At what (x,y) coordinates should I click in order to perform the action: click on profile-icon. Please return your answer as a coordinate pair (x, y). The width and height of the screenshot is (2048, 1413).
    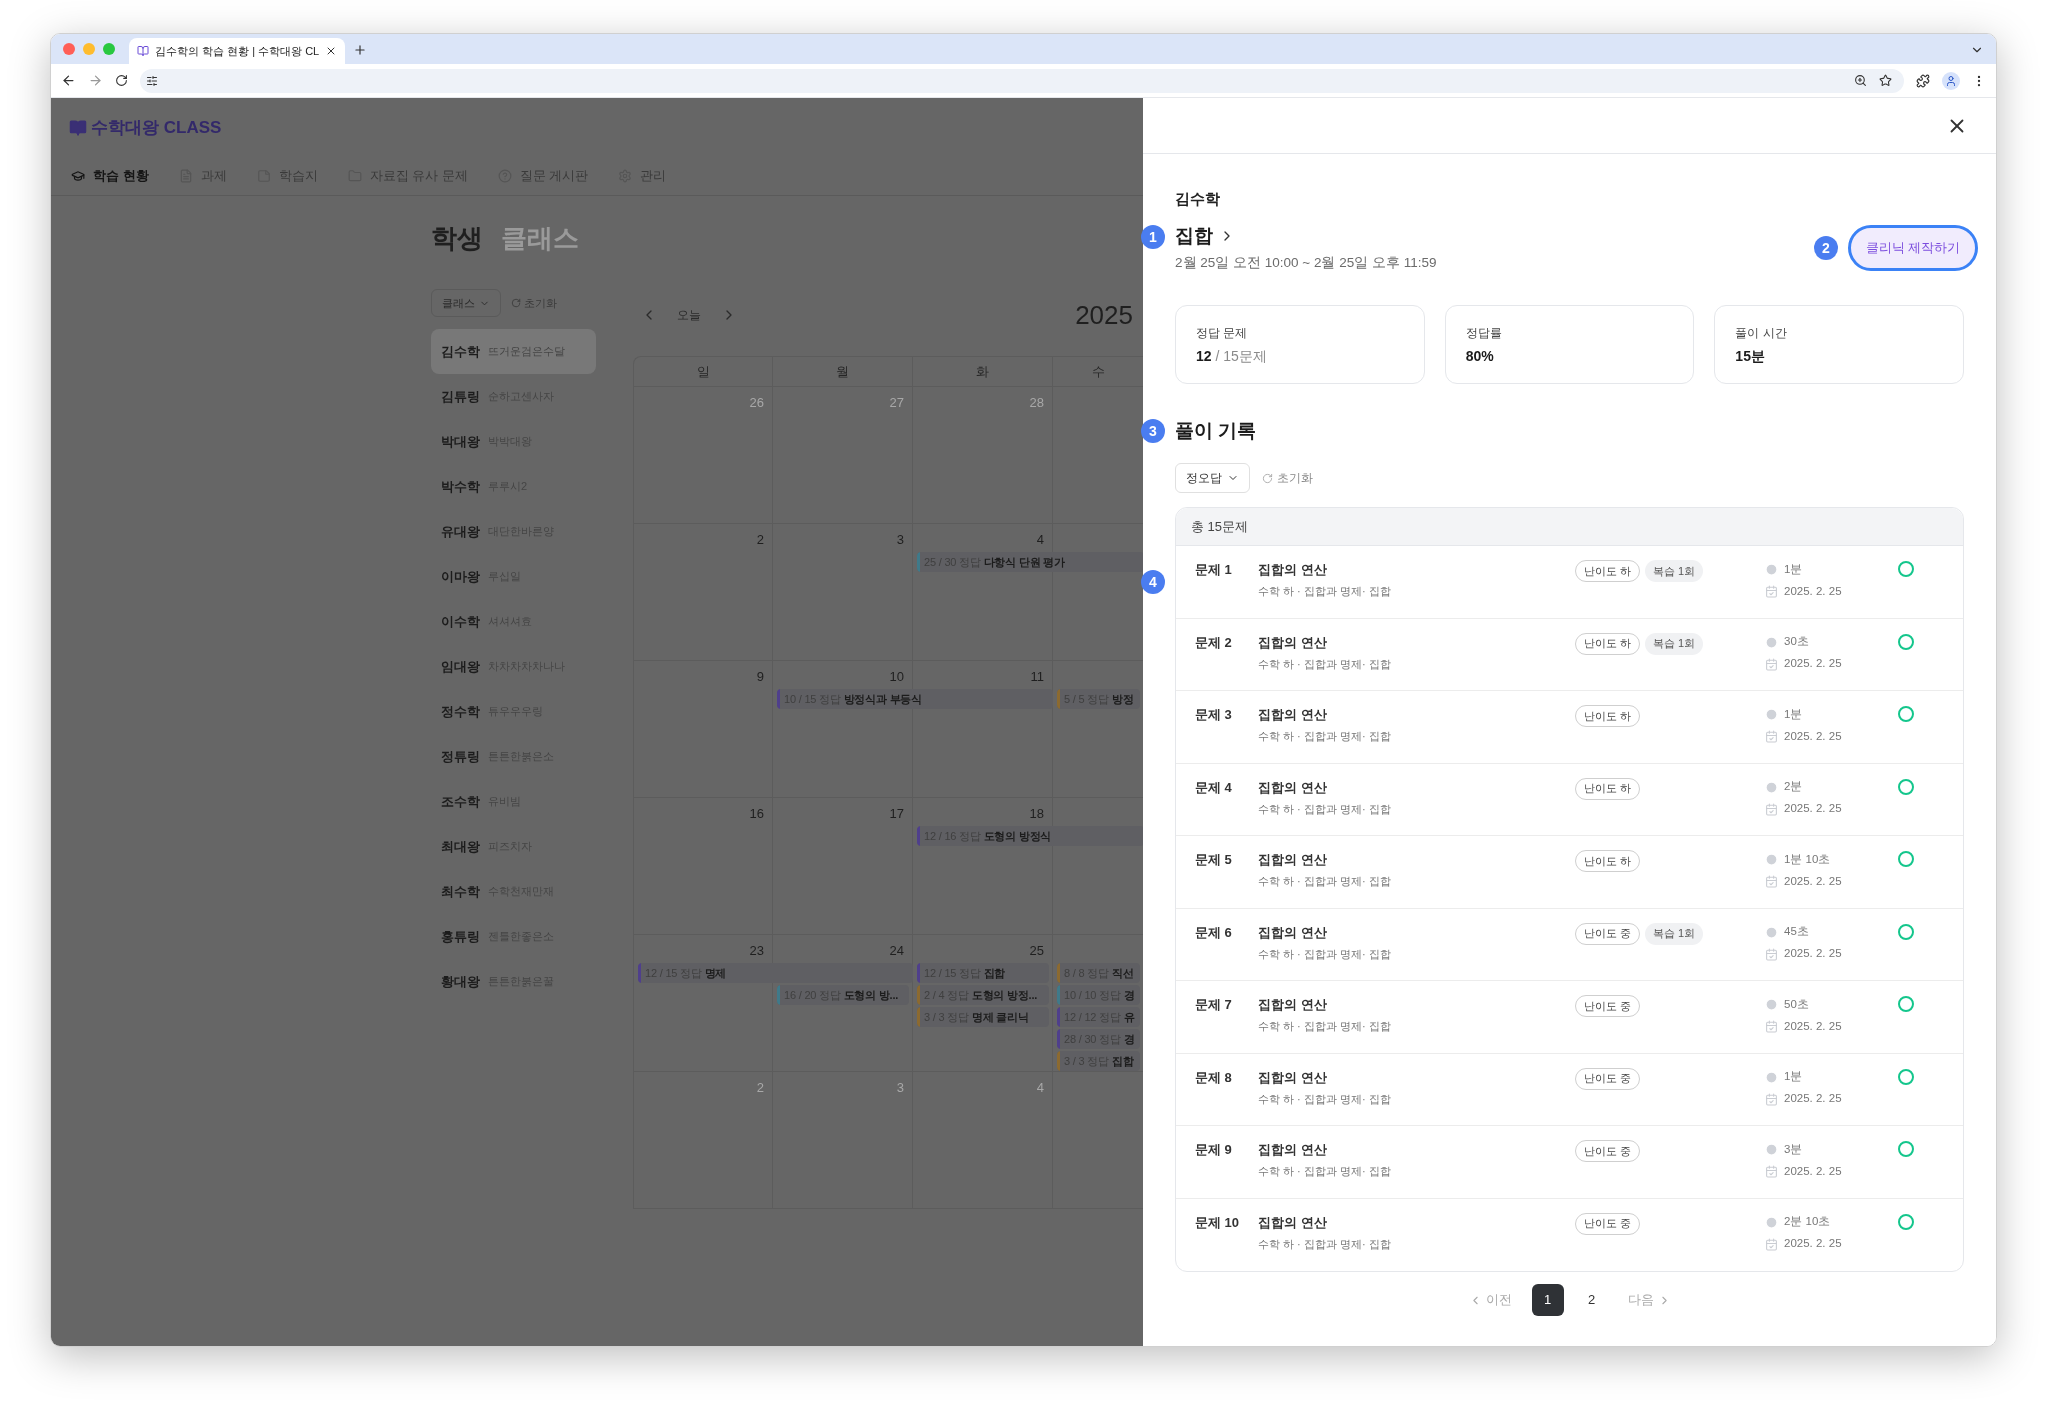
    Looking at the image, I should click on (1951, 80).